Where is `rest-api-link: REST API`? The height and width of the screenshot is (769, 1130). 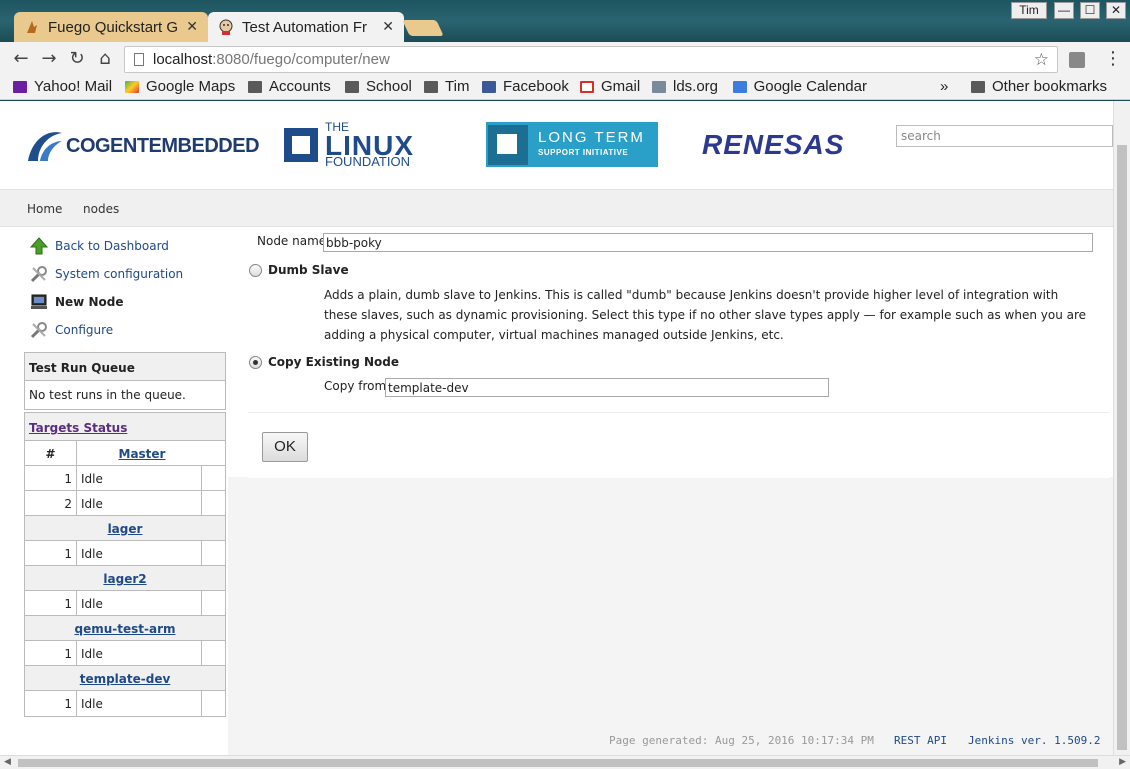
rest-api-link: REST API is located at coordinates (920, 740).